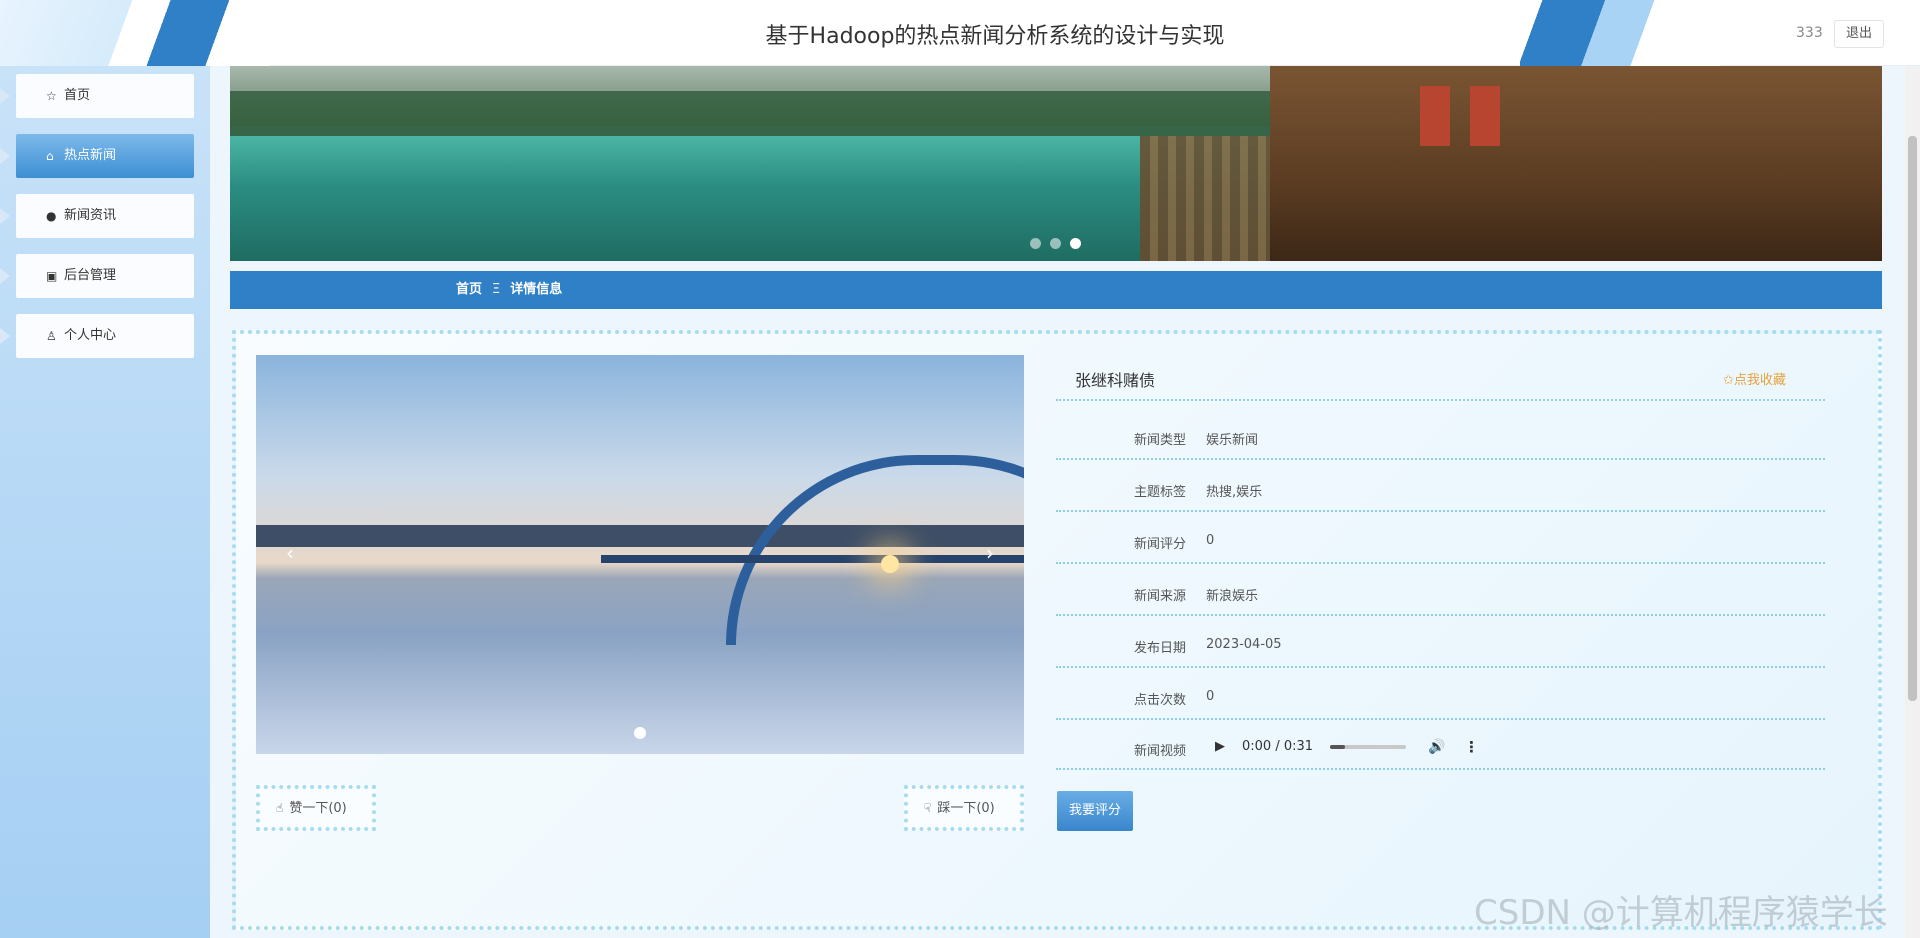 Image resolution: width=1920 pixels, height=938 pixels. I want to click on field-value-clicks: 0, so click(1210, 696).